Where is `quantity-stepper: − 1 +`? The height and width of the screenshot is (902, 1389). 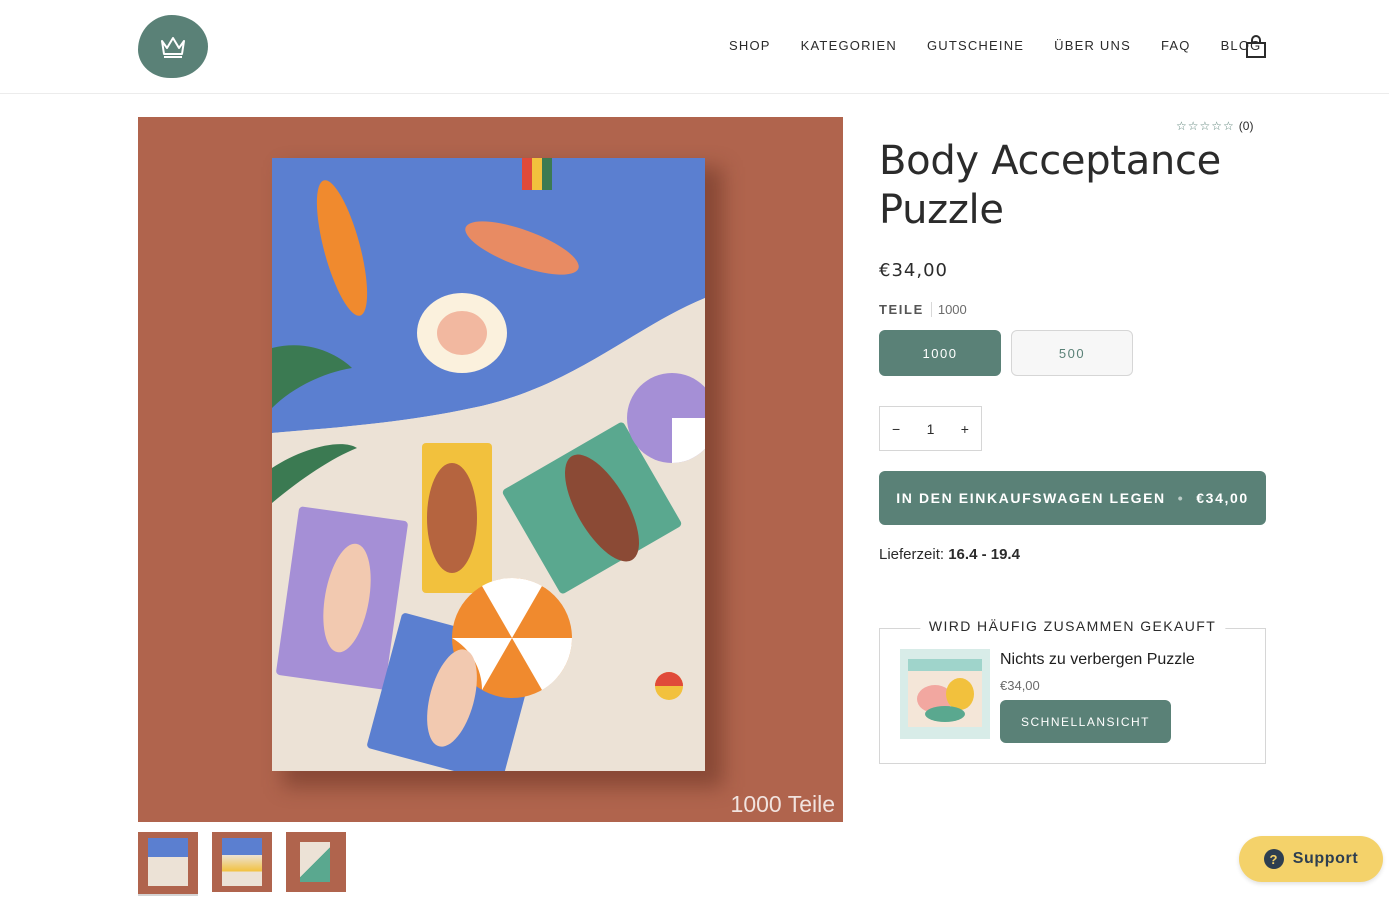 quantity-stepper: − 1 + is located at coordinates (930, 428).